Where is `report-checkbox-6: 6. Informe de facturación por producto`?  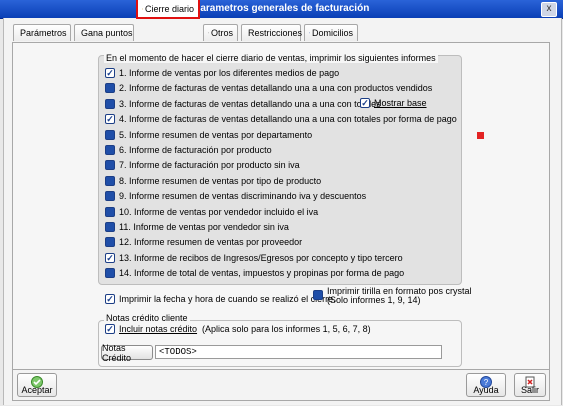 report-checkbox-6: 6. Informe de facturación por producto is located at coordinates (188, 150).